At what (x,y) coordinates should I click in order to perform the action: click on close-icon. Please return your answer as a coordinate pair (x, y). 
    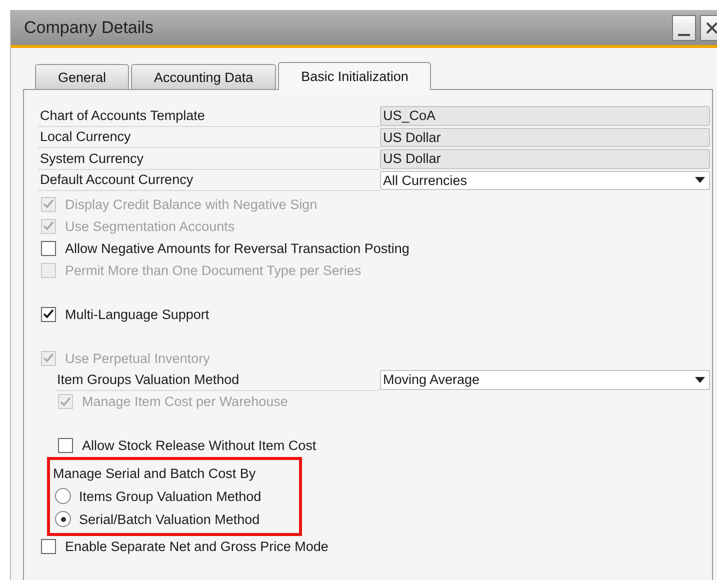
    Looking at the image, I should click on (711, 28).